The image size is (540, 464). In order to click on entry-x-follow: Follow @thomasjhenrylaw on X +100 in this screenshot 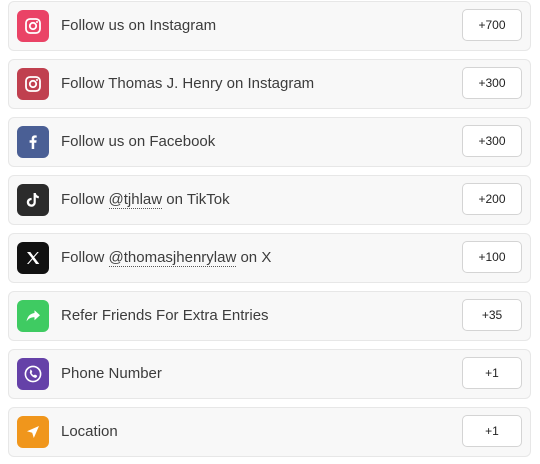, I will do `click(269, 258)`.